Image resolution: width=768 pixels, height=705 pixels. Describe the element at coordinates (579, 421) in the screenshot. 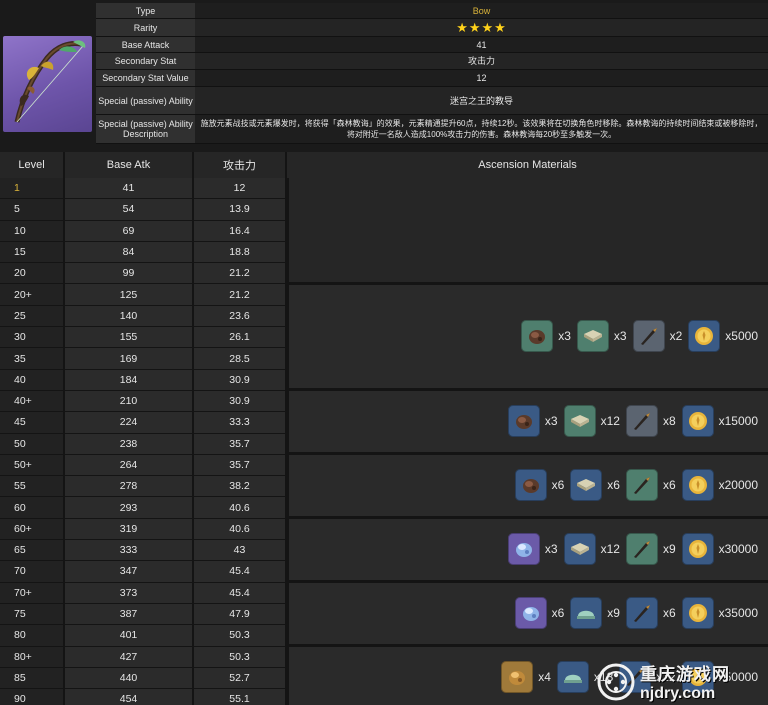

I see `scroll-icon` at that location.